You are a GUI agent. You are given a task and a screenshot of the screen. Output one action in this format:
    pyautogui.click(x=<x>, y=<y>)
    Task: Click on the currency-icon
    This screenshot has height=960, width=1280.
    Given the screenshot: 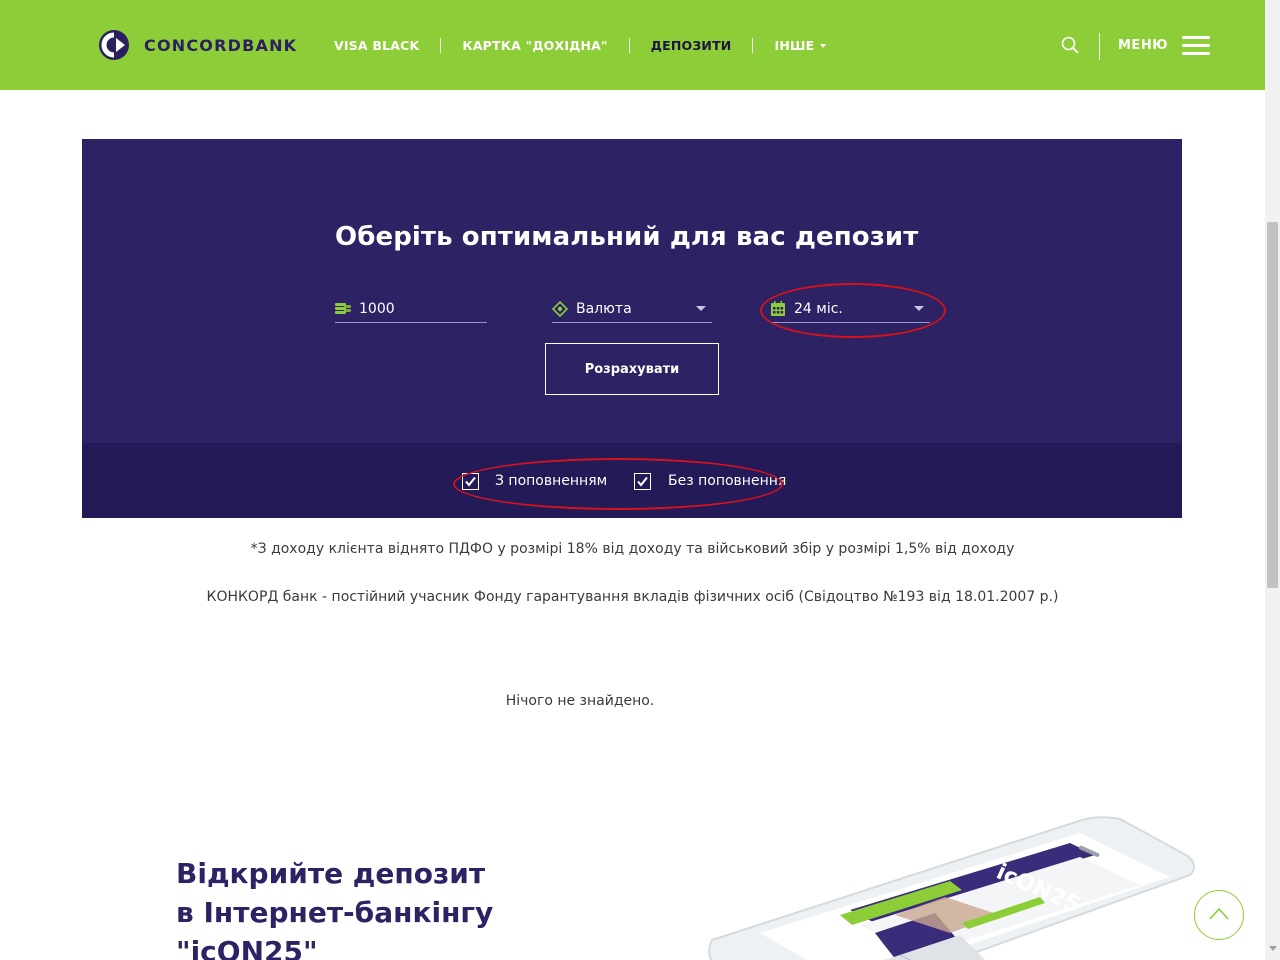 What is the action you would take?
    pyautogui.click(x=560, y=308)
    